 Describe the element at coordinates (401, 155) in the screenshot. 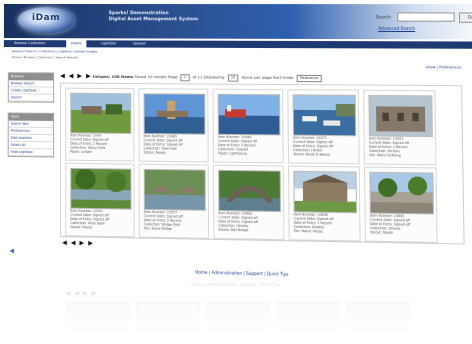

I see `caption-line: File: Stone Building` at that location.